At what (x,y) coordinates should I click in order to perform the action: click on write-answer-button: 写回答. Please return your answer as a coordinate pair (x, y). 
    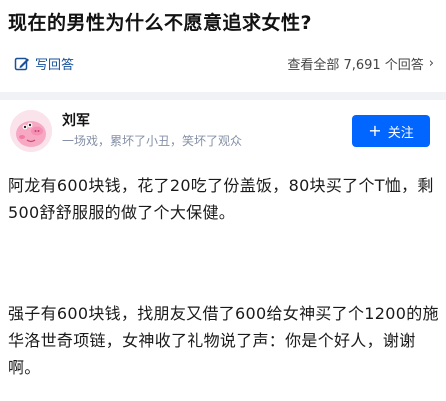
    Looking at the image, I should click on (44, 63).